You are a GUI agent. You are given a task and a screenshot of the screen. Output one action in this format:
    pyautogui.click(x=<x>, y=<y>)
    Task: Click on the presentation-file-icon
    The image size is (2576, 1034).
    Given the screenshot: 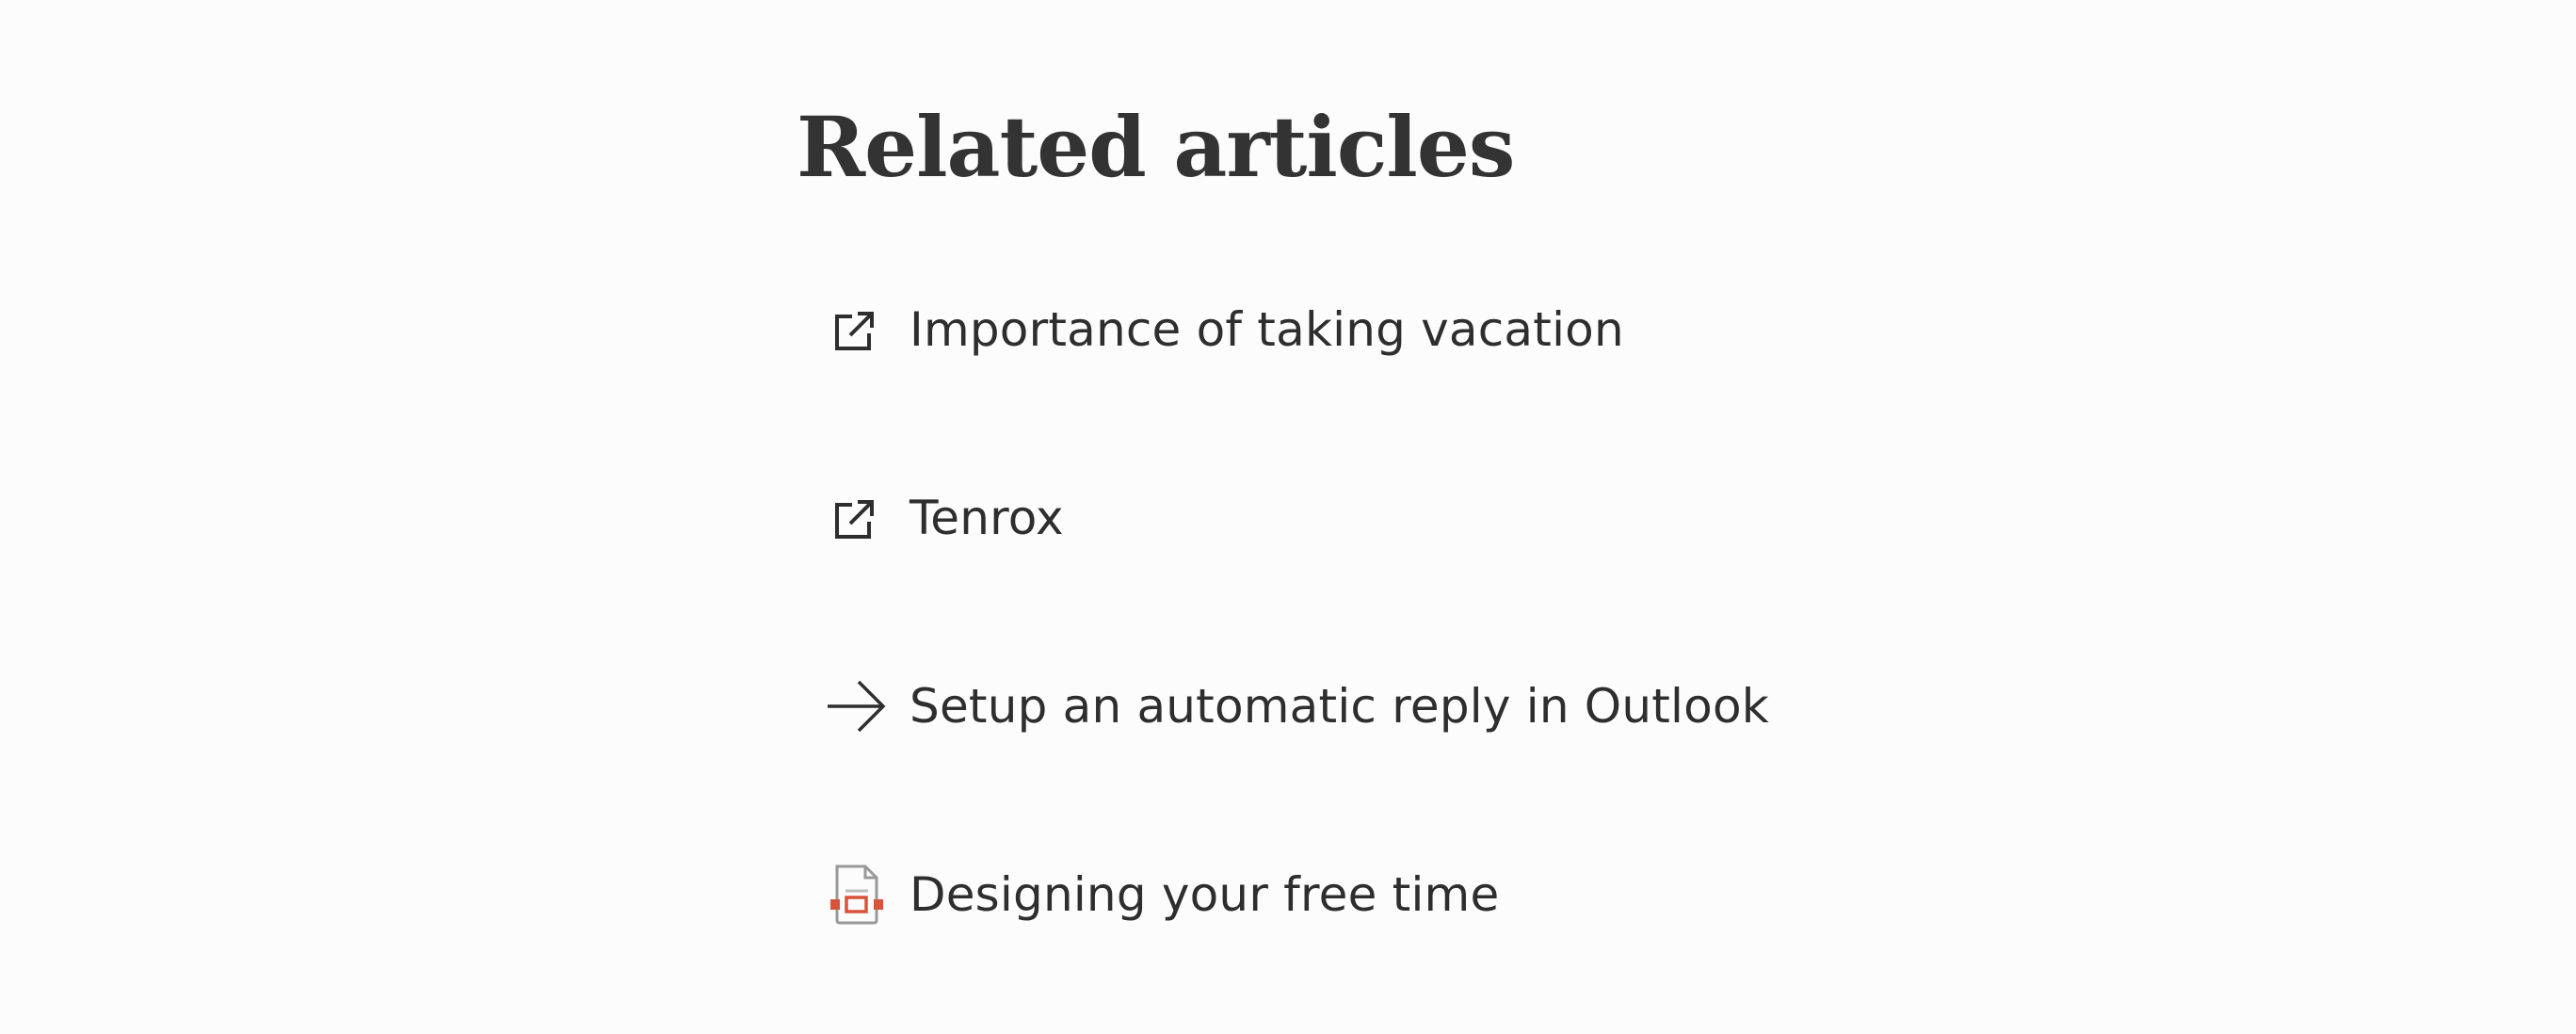 What is the action you would take?
    pyautogui.click(x=856, y=895)
    